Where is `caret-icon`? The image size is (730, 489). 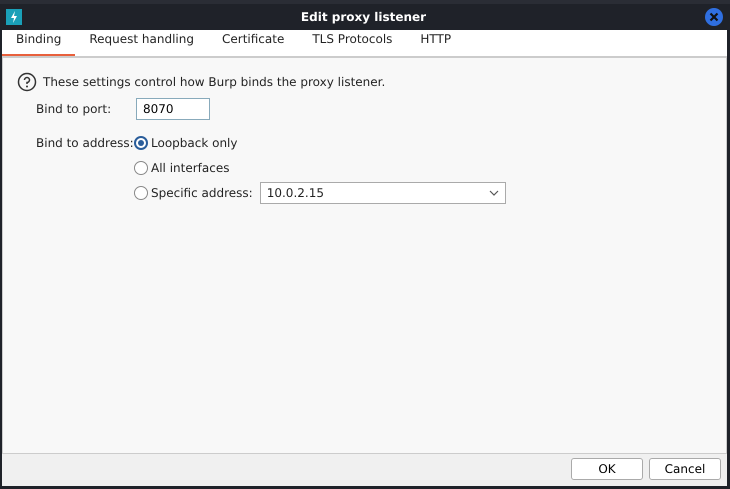
caret-icon is located at coordinates (493, 193).